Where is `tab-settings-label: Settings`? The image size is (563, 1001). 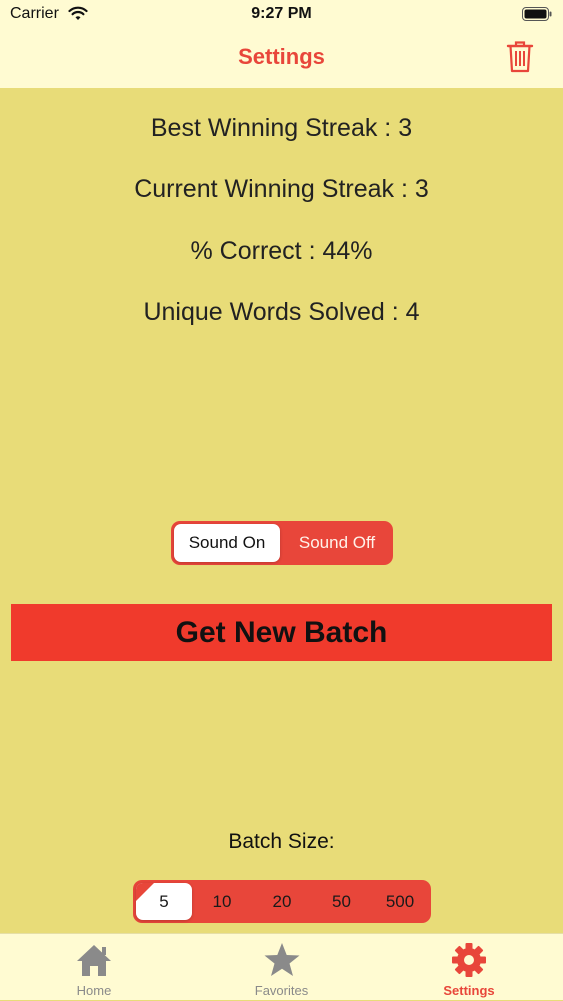
tab-settings-label: Settings is located at coordinates (469, 990).